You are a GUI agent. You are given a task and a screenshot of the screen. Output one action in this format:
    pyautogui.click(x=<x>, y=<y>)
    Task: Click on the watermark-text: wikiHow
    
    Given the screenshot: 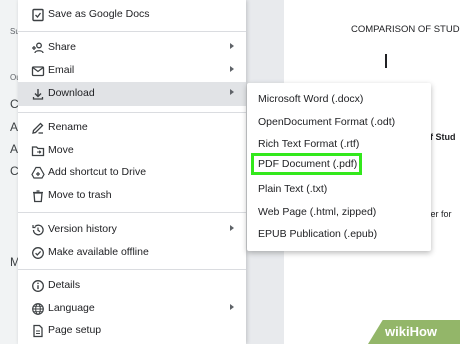 What is the action you would take?
    pyautogui.click(x=411, y=331)
    